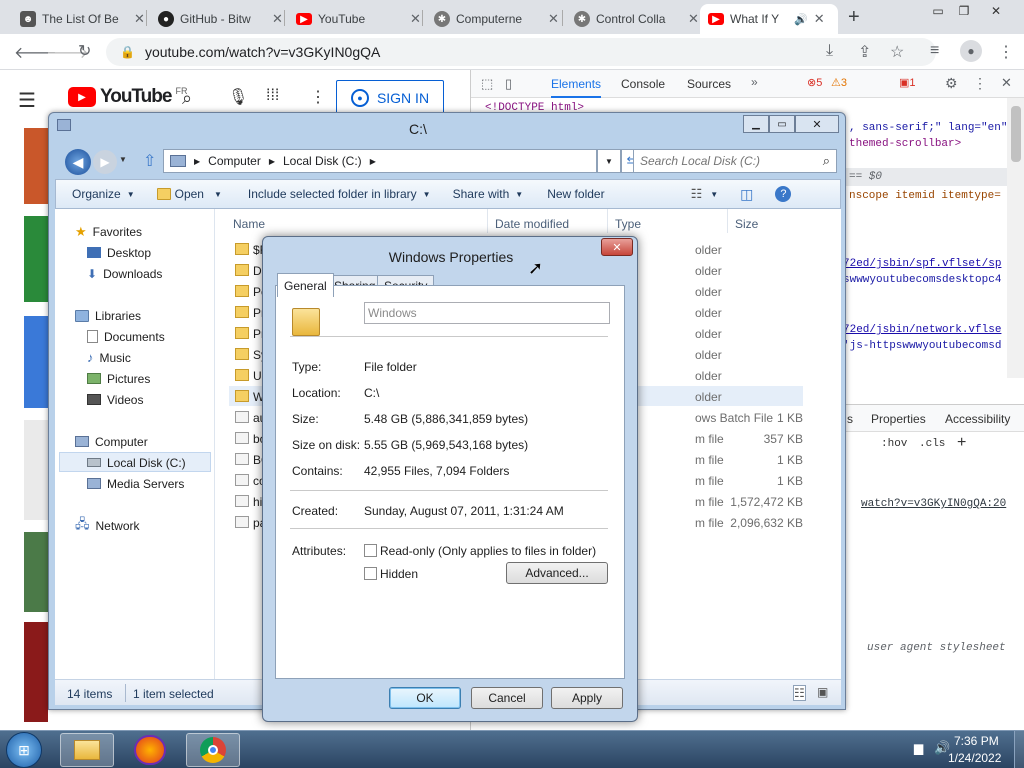 This screenshot has height=768, width=1024. Describe the element at coordinates (864, 52) in the screenshot. I see `share-icon: ⇪` at that location.